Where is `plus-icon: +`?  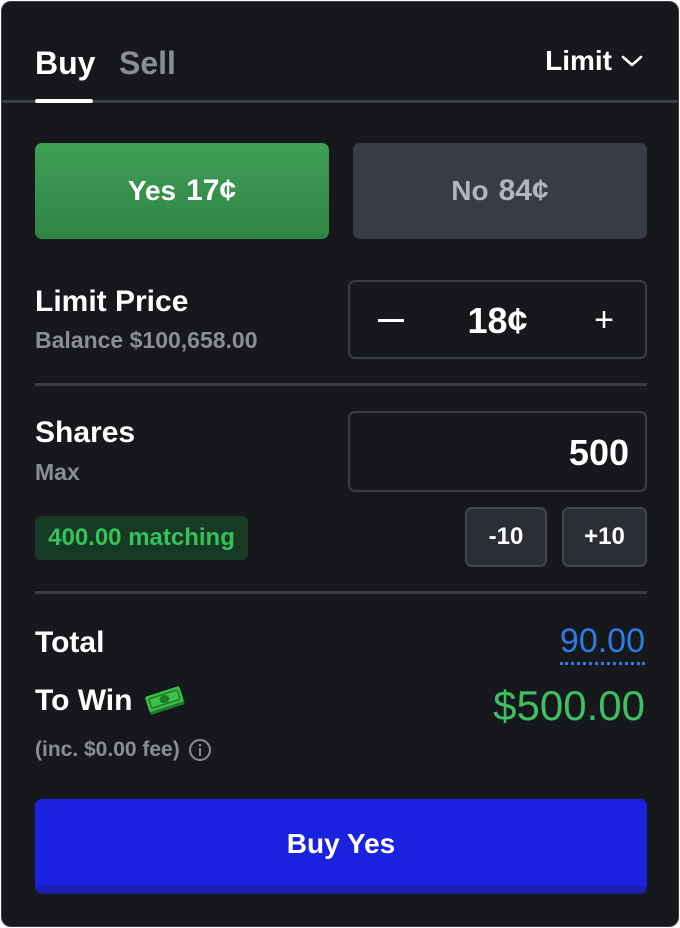
plus-icon: + is located at coordinates (604, 319).